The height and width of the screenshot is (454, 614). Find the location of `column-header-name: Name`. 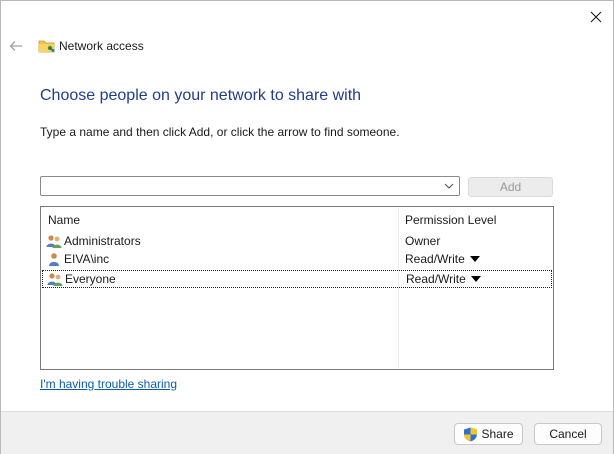

column-header-name: Name is located at coordinates (64, 220).